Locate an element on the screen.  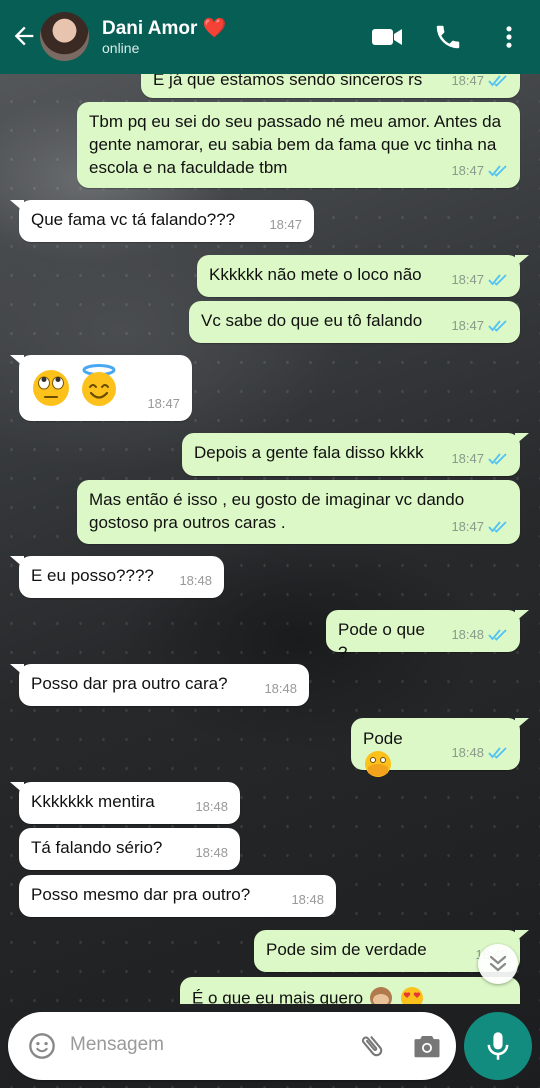
message-text: Que fama vc tá falando??? is located at coordinates (133, 219).